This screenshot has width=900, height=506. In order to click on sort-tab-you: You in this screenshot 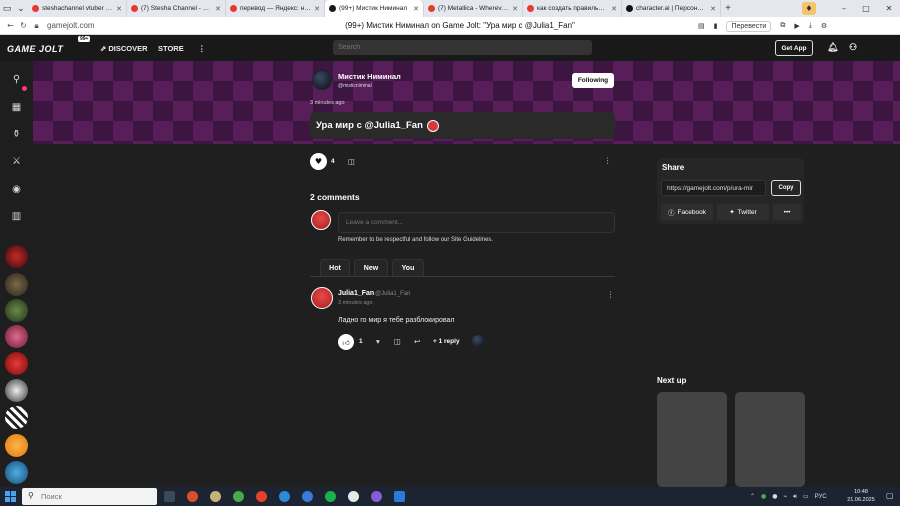, I will do `click(408, 267)`.